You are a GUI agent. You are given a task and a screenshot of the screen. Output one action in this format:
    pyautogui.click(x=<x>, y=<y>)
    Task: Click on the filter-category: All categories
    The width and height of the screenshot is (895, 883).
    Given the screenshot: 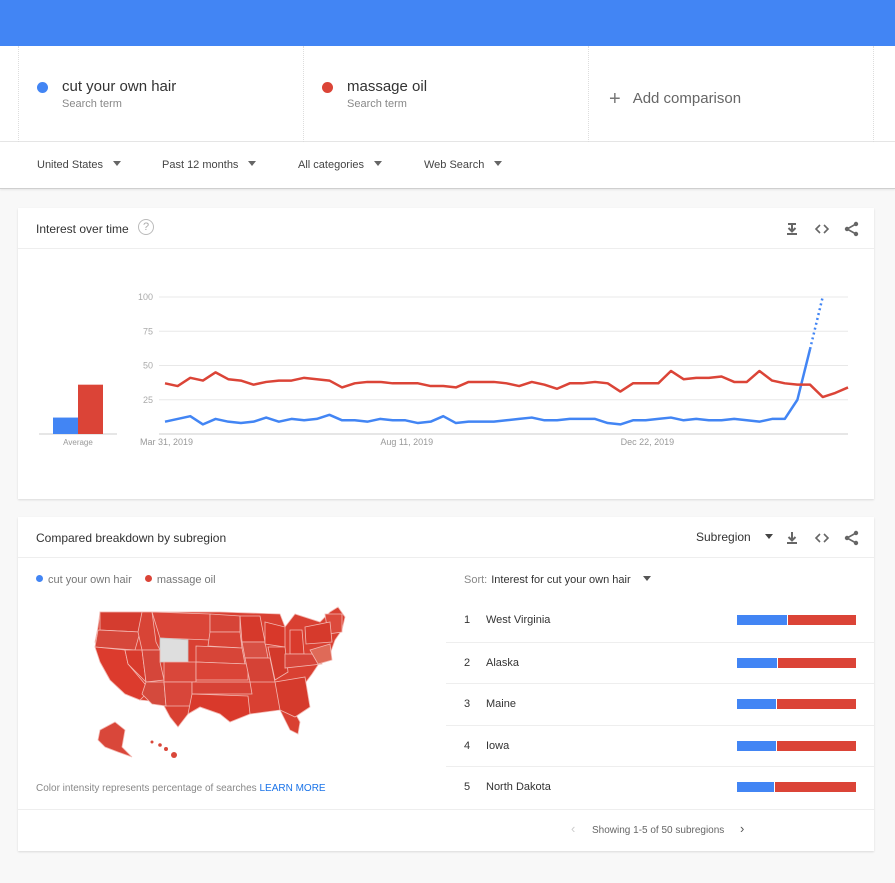 What is the action you would take?
    pyautogui.click(x=340, y=165)
    